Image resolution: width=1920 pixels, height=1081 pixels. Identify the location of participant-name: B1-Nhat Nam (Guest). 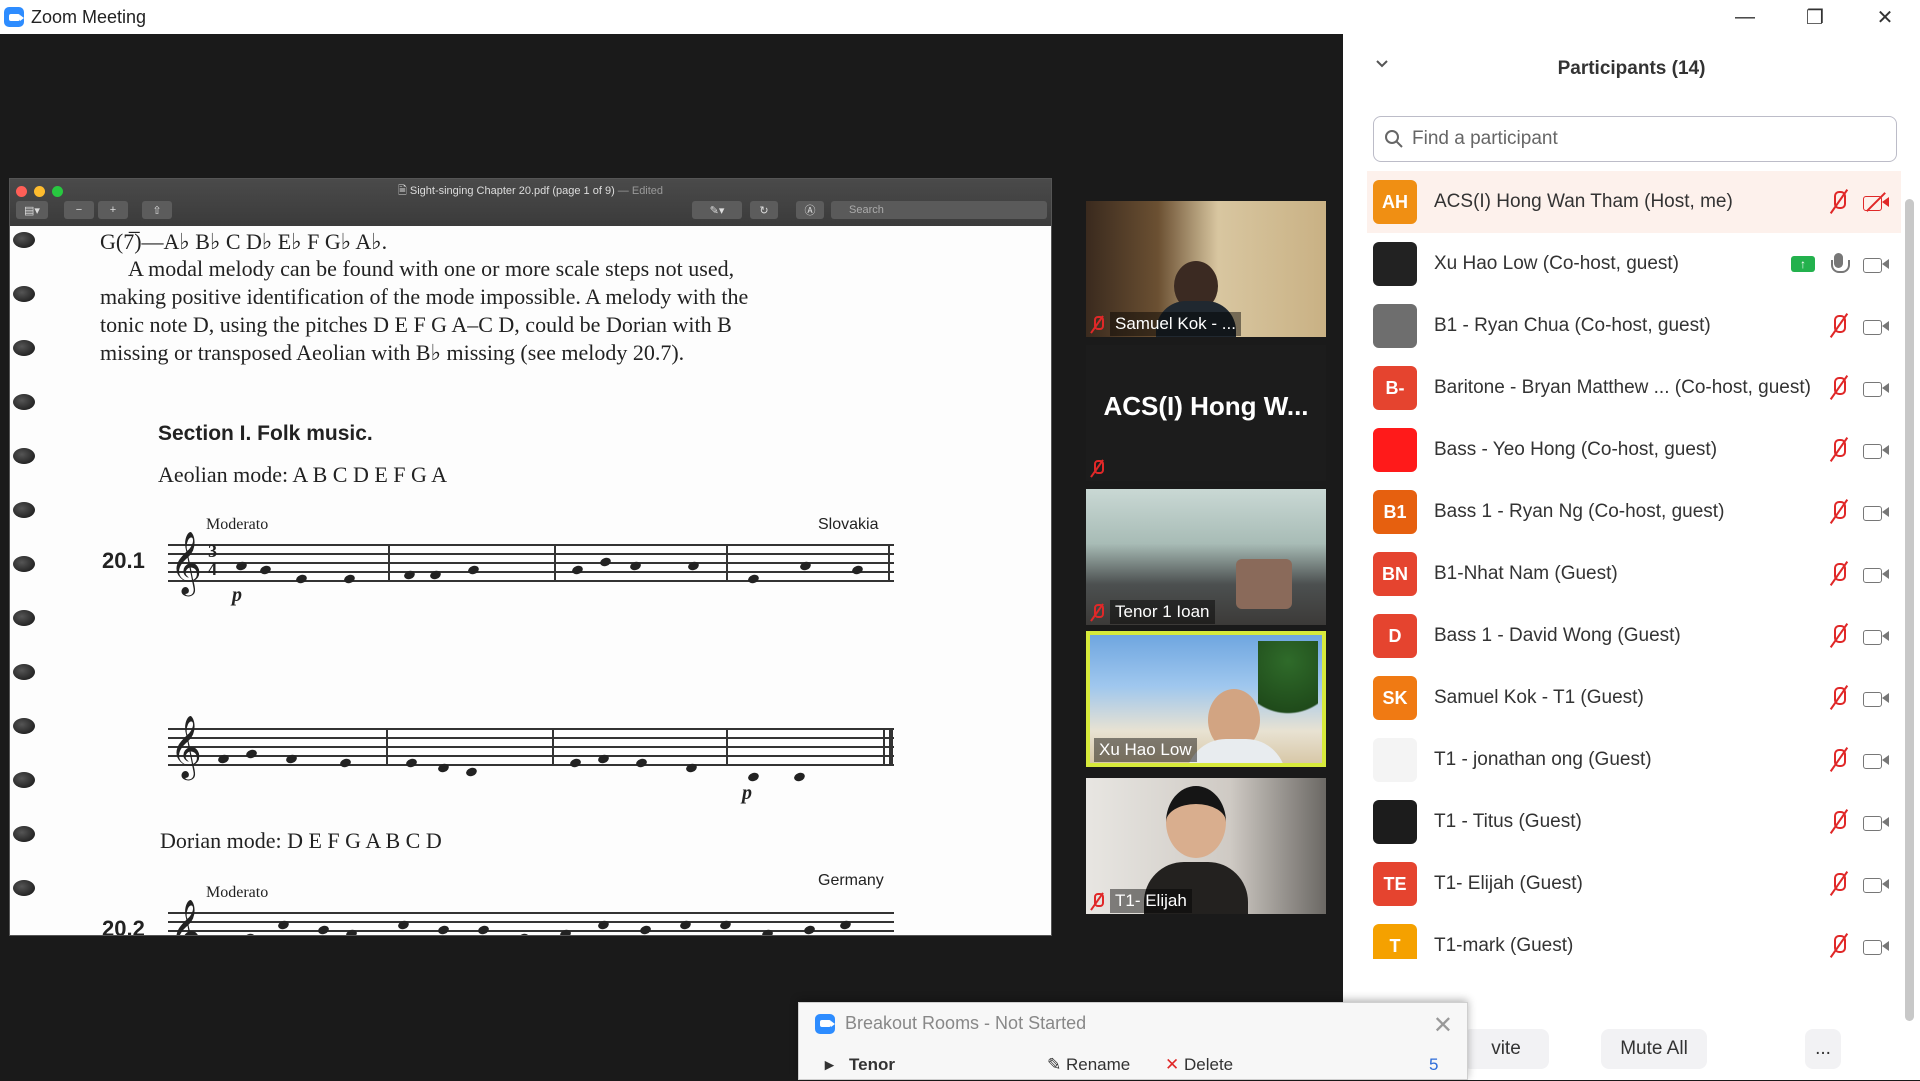
(1526, 573).